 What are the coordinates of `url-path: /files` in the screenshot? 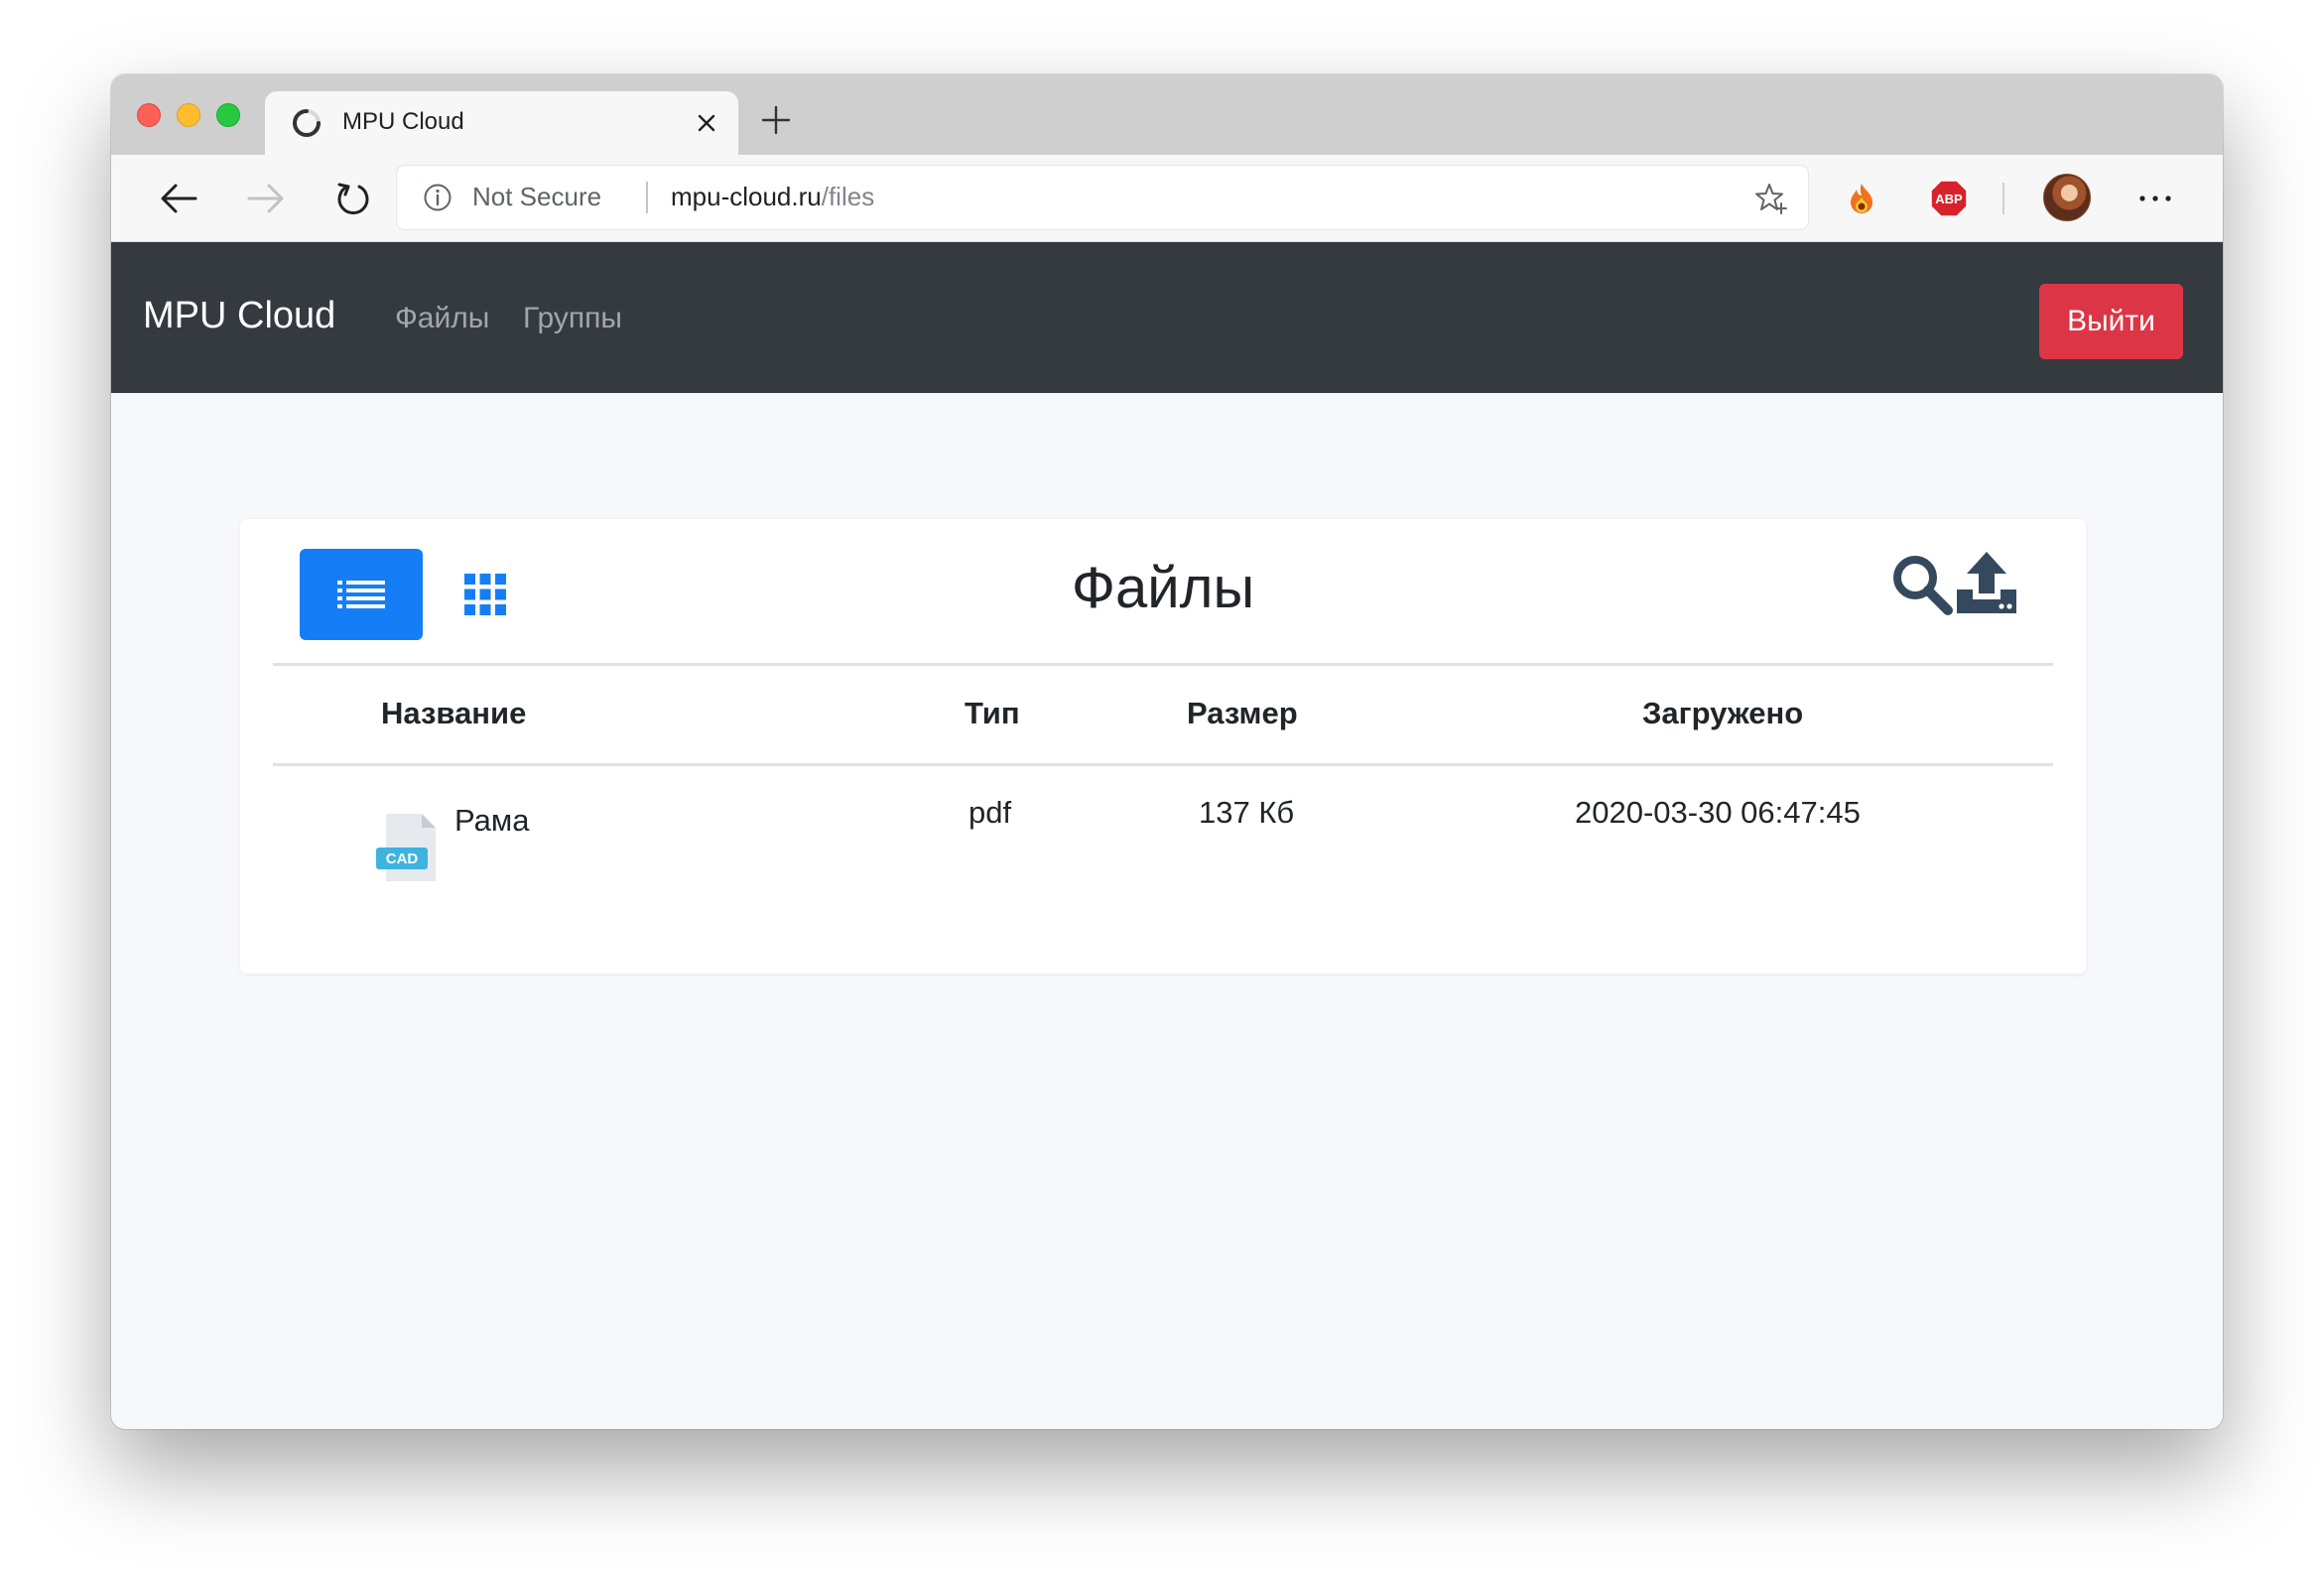 It's located at (848, 196).